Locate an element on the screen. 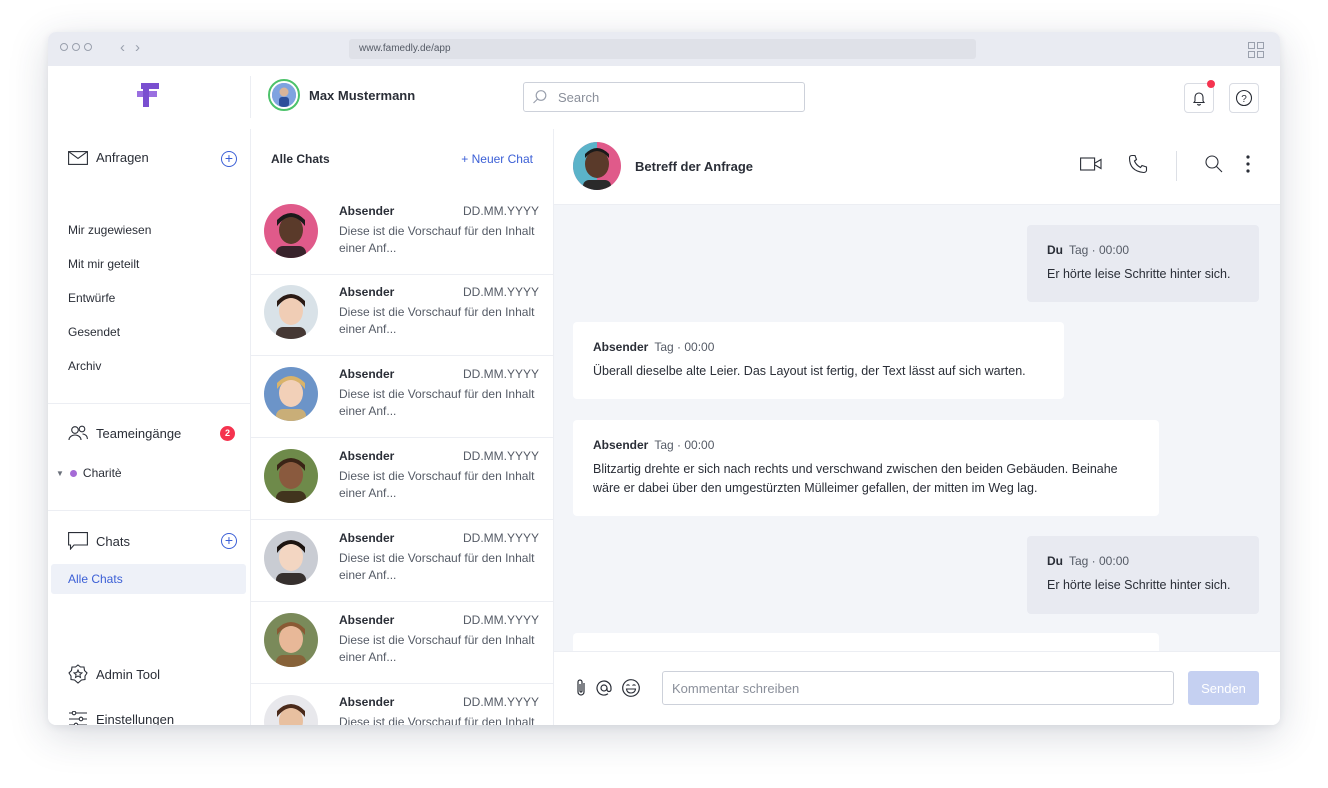 The width and height of the screenshot is (1328, 788). sidebar-item-mir-zugewiesen: Mir zugewiesen is located at coordinates (109, 230).